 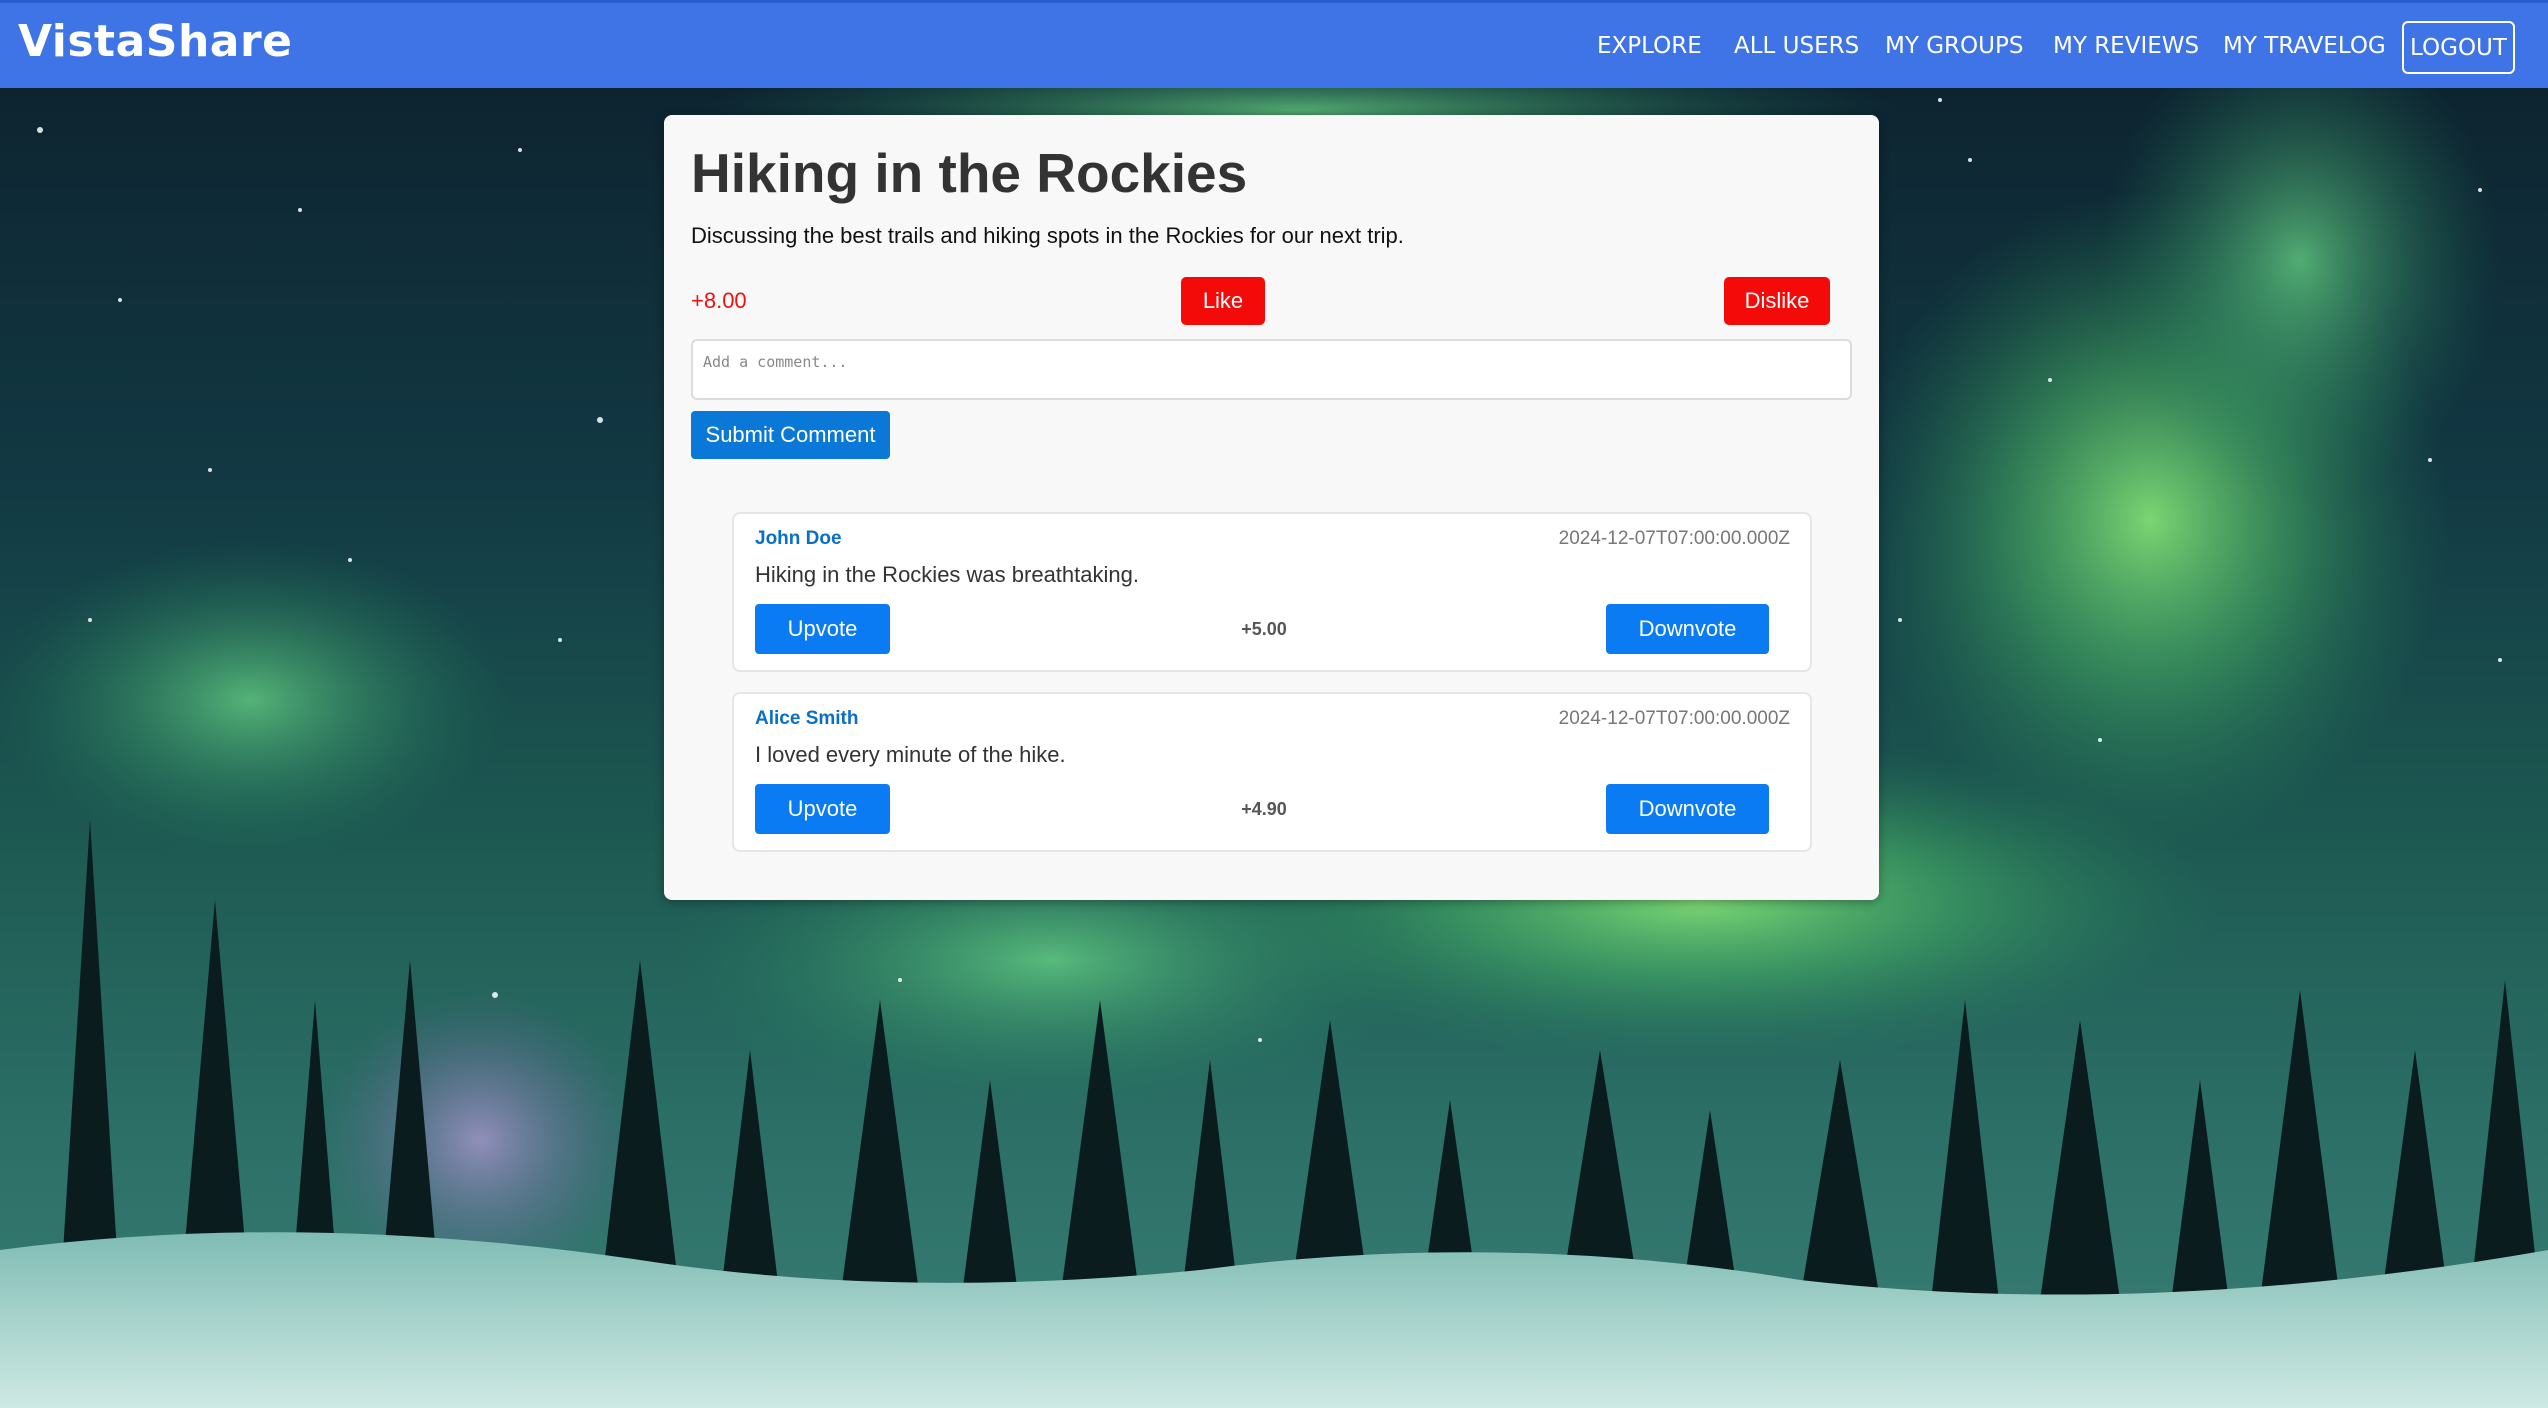 What do you see at coordinates (1954, 46) in the screenshot?
I see `nav-my-groups: MY GROUPS` at bounding box center [1954, 46].